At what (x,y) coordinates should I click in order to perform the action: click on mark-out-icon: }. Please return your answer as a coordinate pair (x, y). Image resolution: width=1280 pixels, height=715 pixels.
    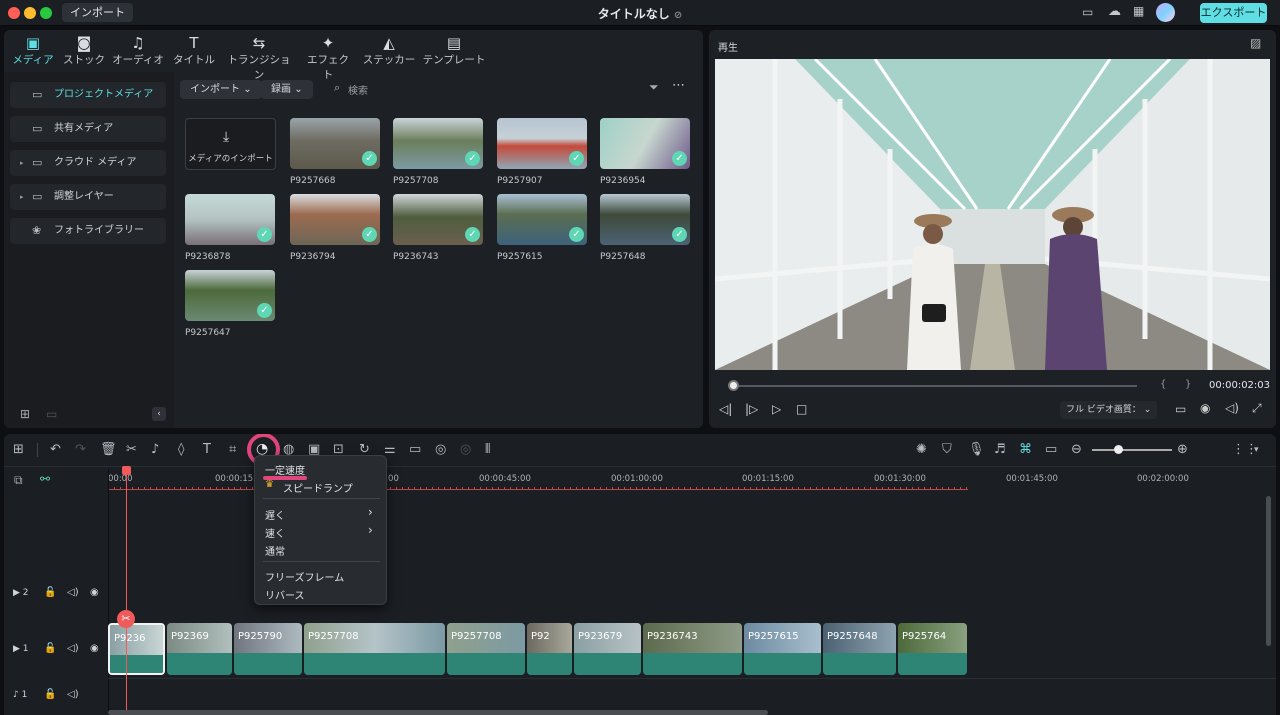
    Looking at the image, I should click on (1188, 384).